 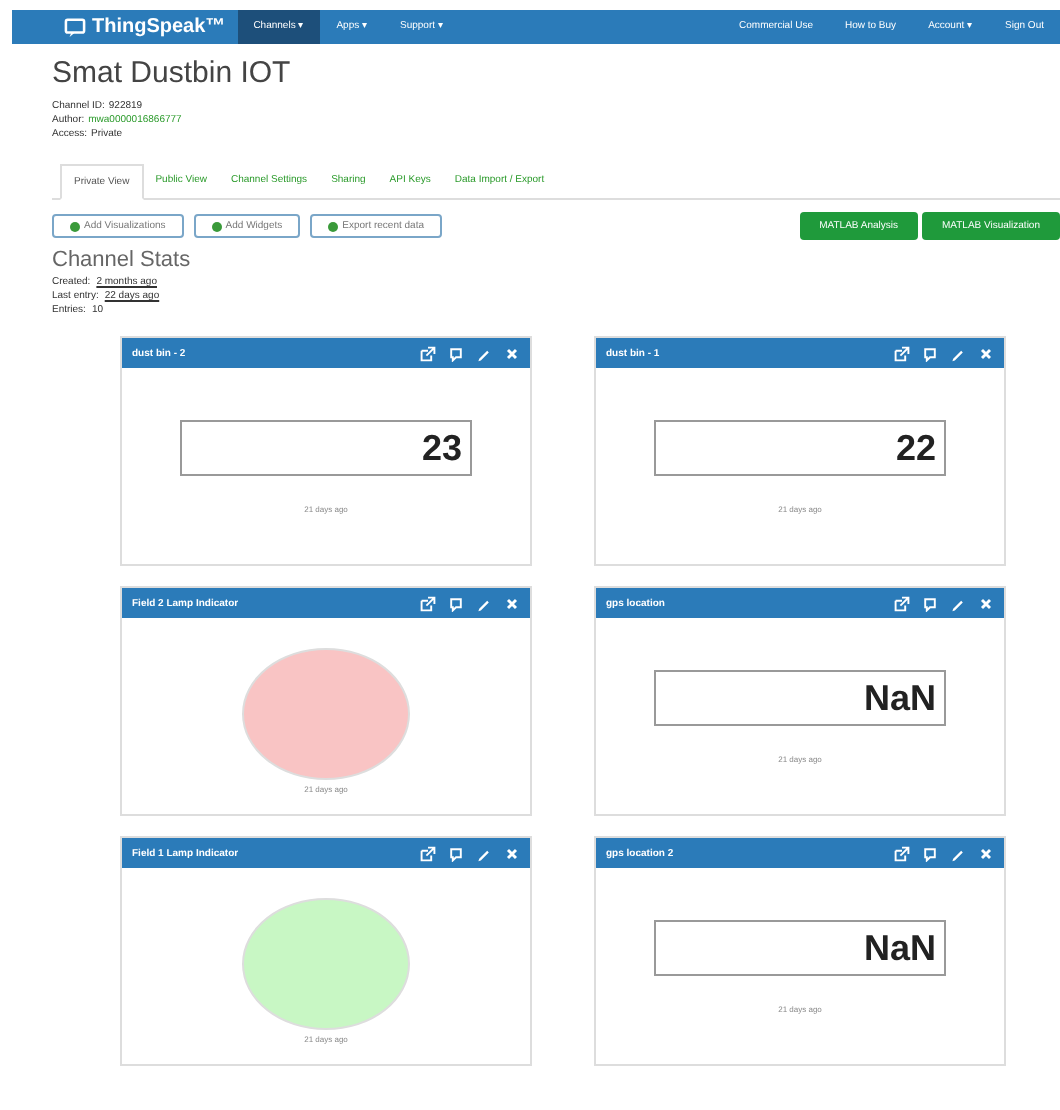 What do you see at coordinates (75, 27) in the screenshot?
I see `screen-icon` at bounding box center [75, 27].